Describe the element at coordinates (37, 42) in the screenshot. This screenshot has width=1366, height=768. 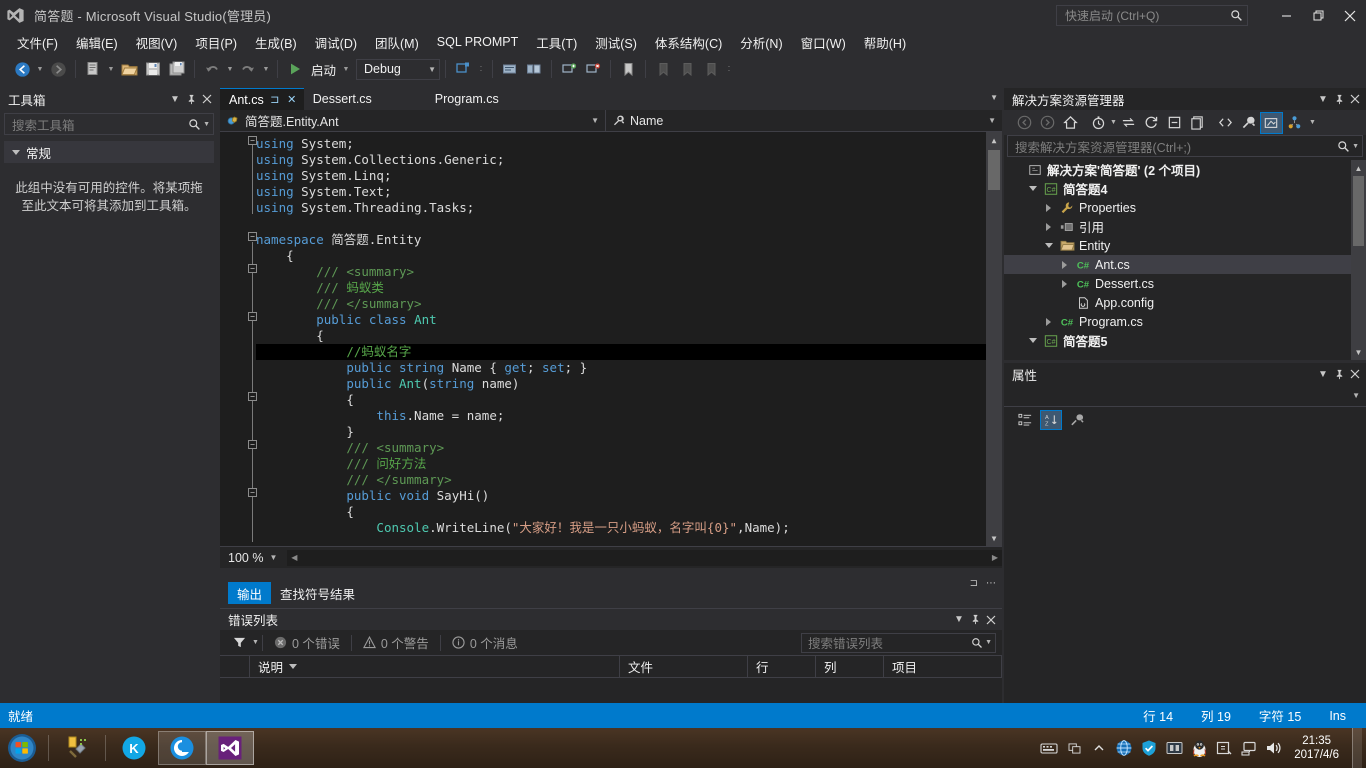
I see `menu-file: 文件(F)` at that location.